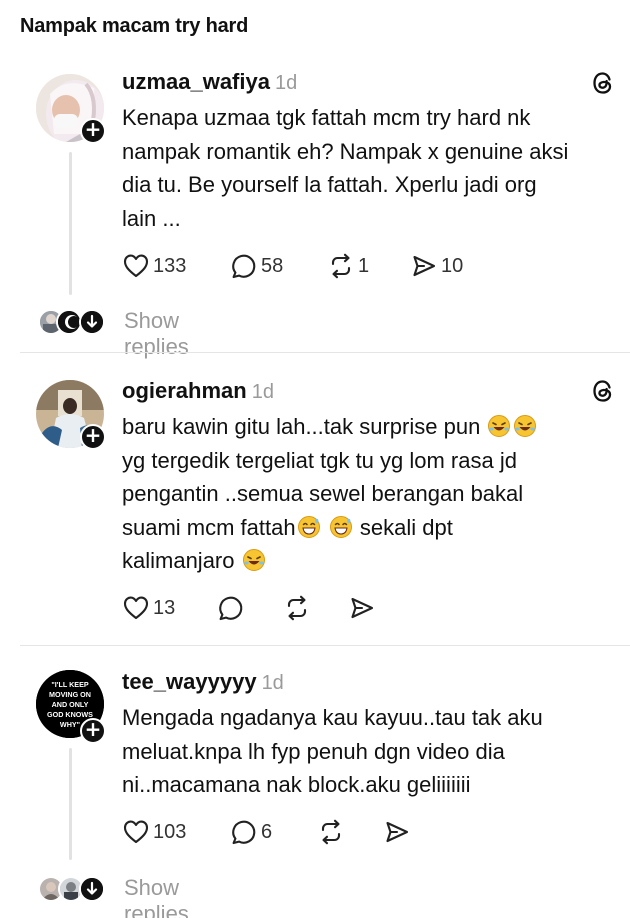 The width and height of the screenshot is (630, 918). I want to click on svg-text: "I'LL KEEP, so click(70, 684).